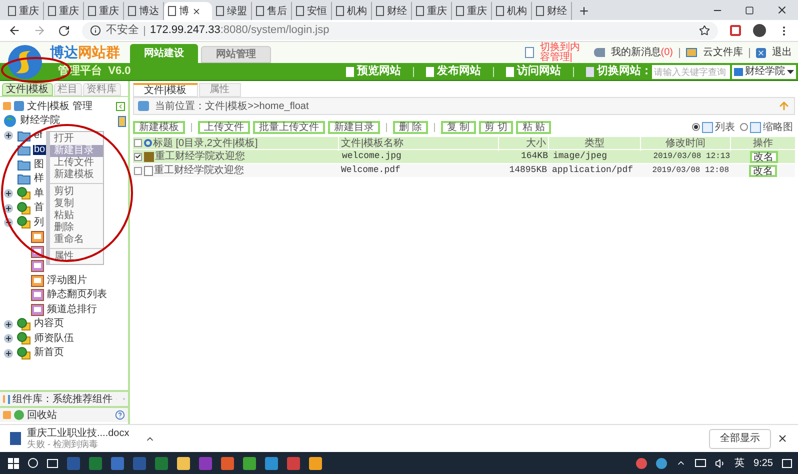 This screenshot has height=474, width=798. I want to click on tab-title: 博, so click(184, 11).